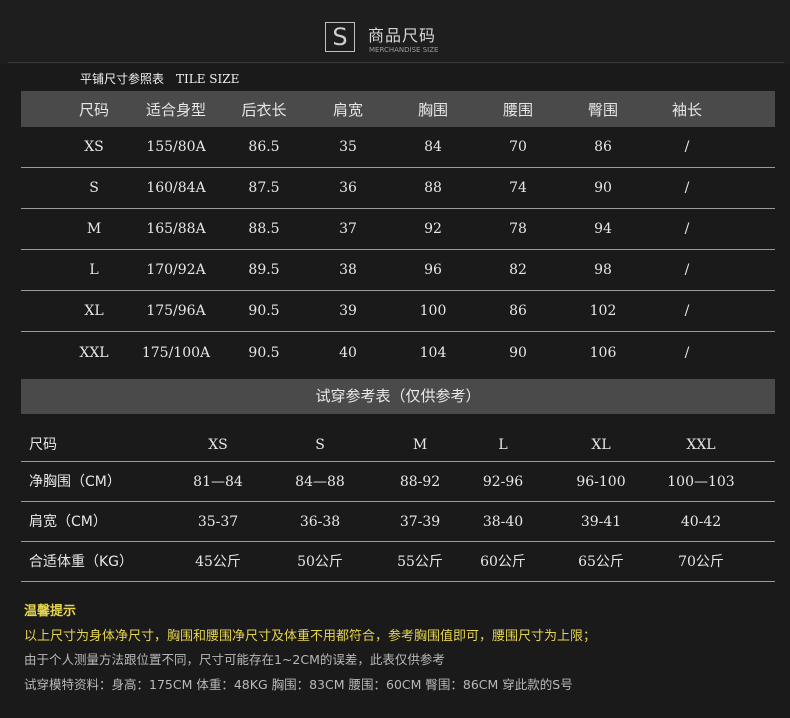  Describe the element at coordinates (420, 522) in the screenshot. I see `table-cell: 37-39` at that location.